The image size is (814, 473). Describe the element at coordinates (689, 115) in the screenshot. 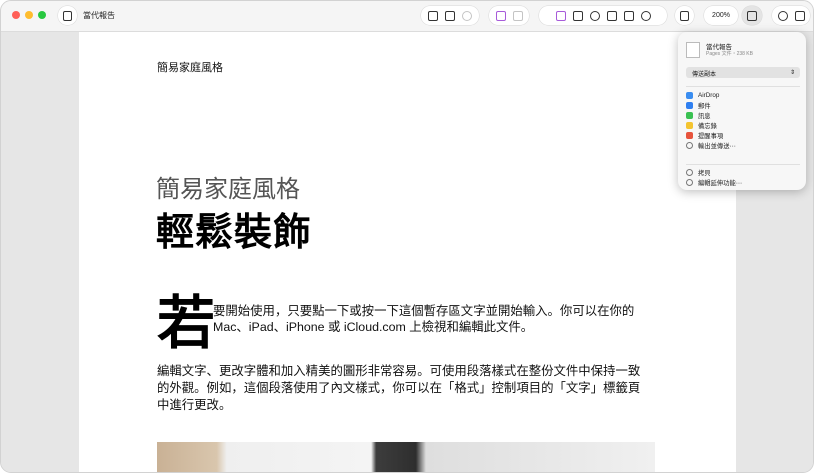

I see `messages-icon` at that location.